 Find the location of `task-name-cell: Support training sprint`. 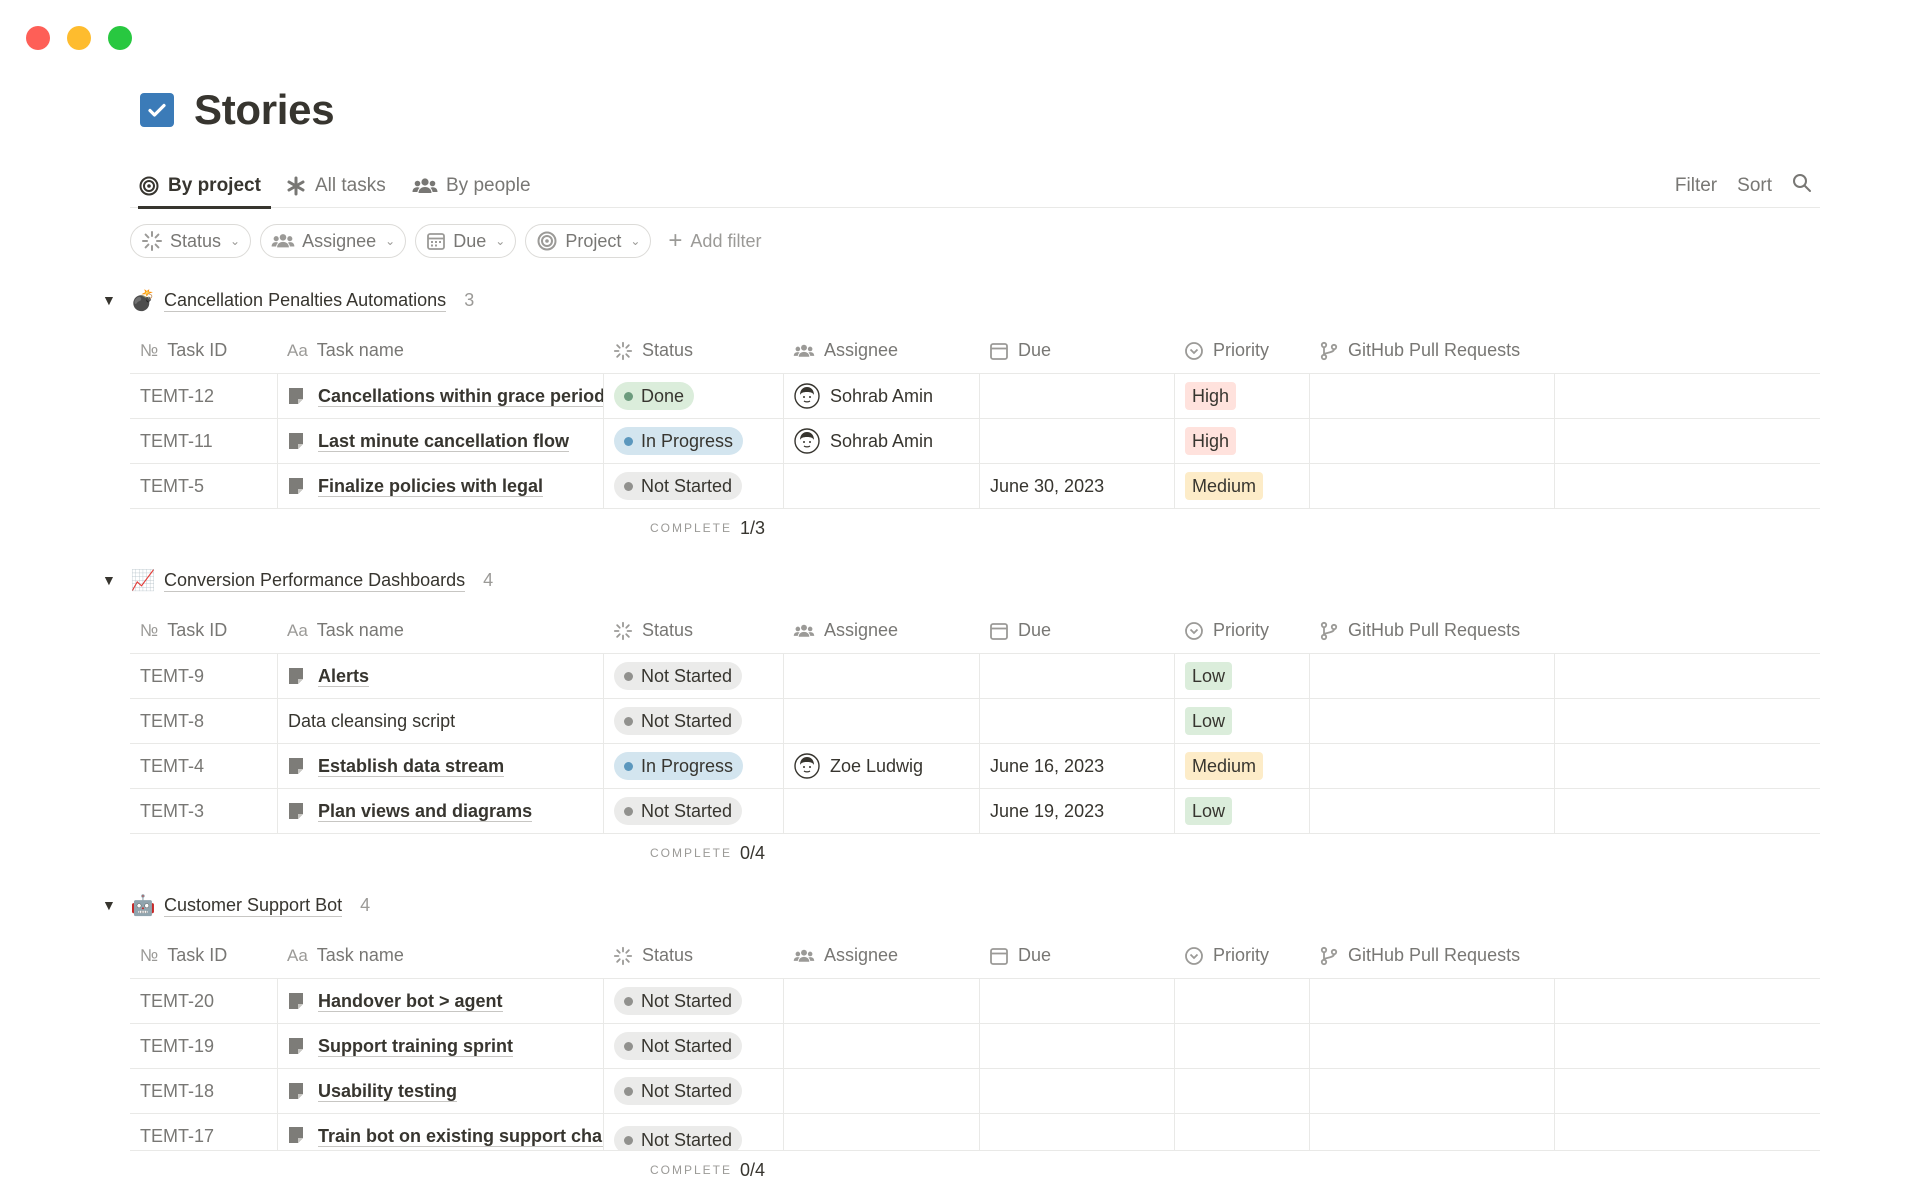

task-name-cell: Support training sprint is located at coordinates (440, 1046).